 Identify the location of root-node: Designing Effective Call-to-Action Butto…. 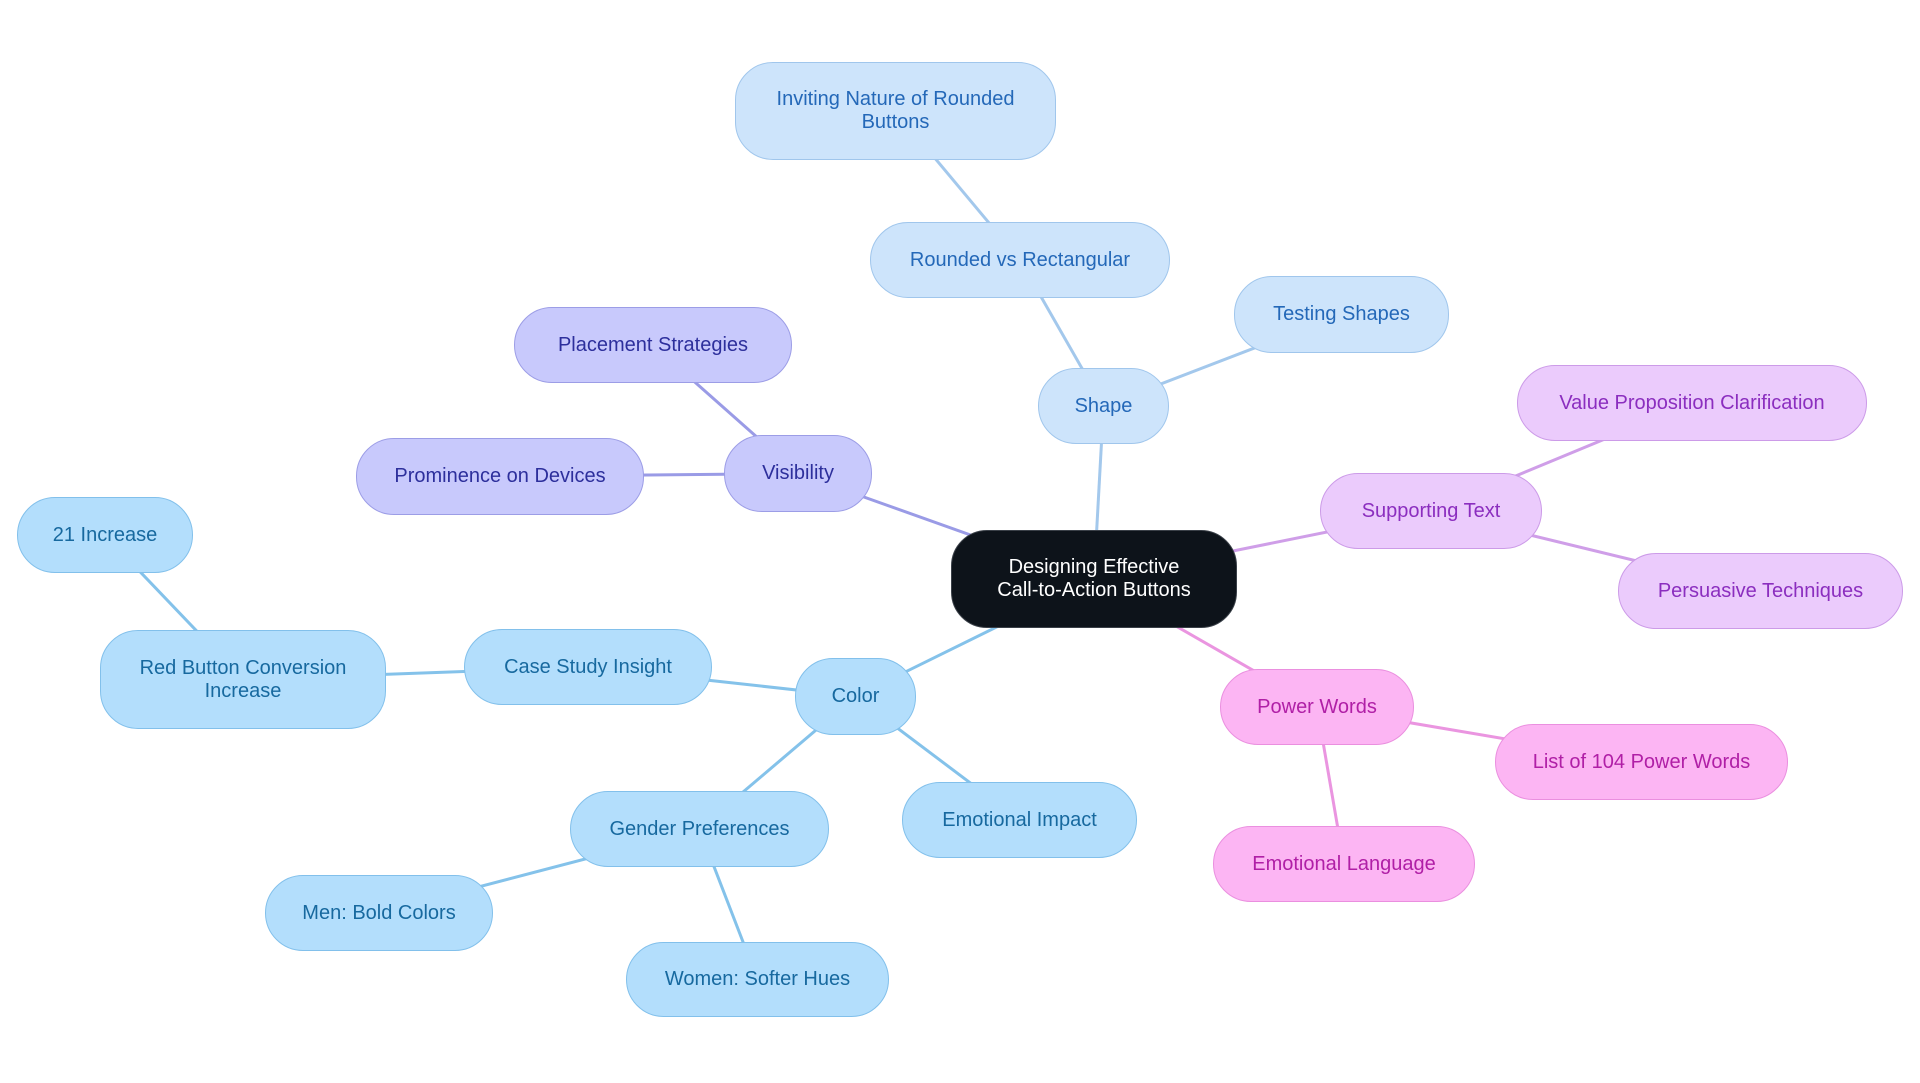
(1094, 579).